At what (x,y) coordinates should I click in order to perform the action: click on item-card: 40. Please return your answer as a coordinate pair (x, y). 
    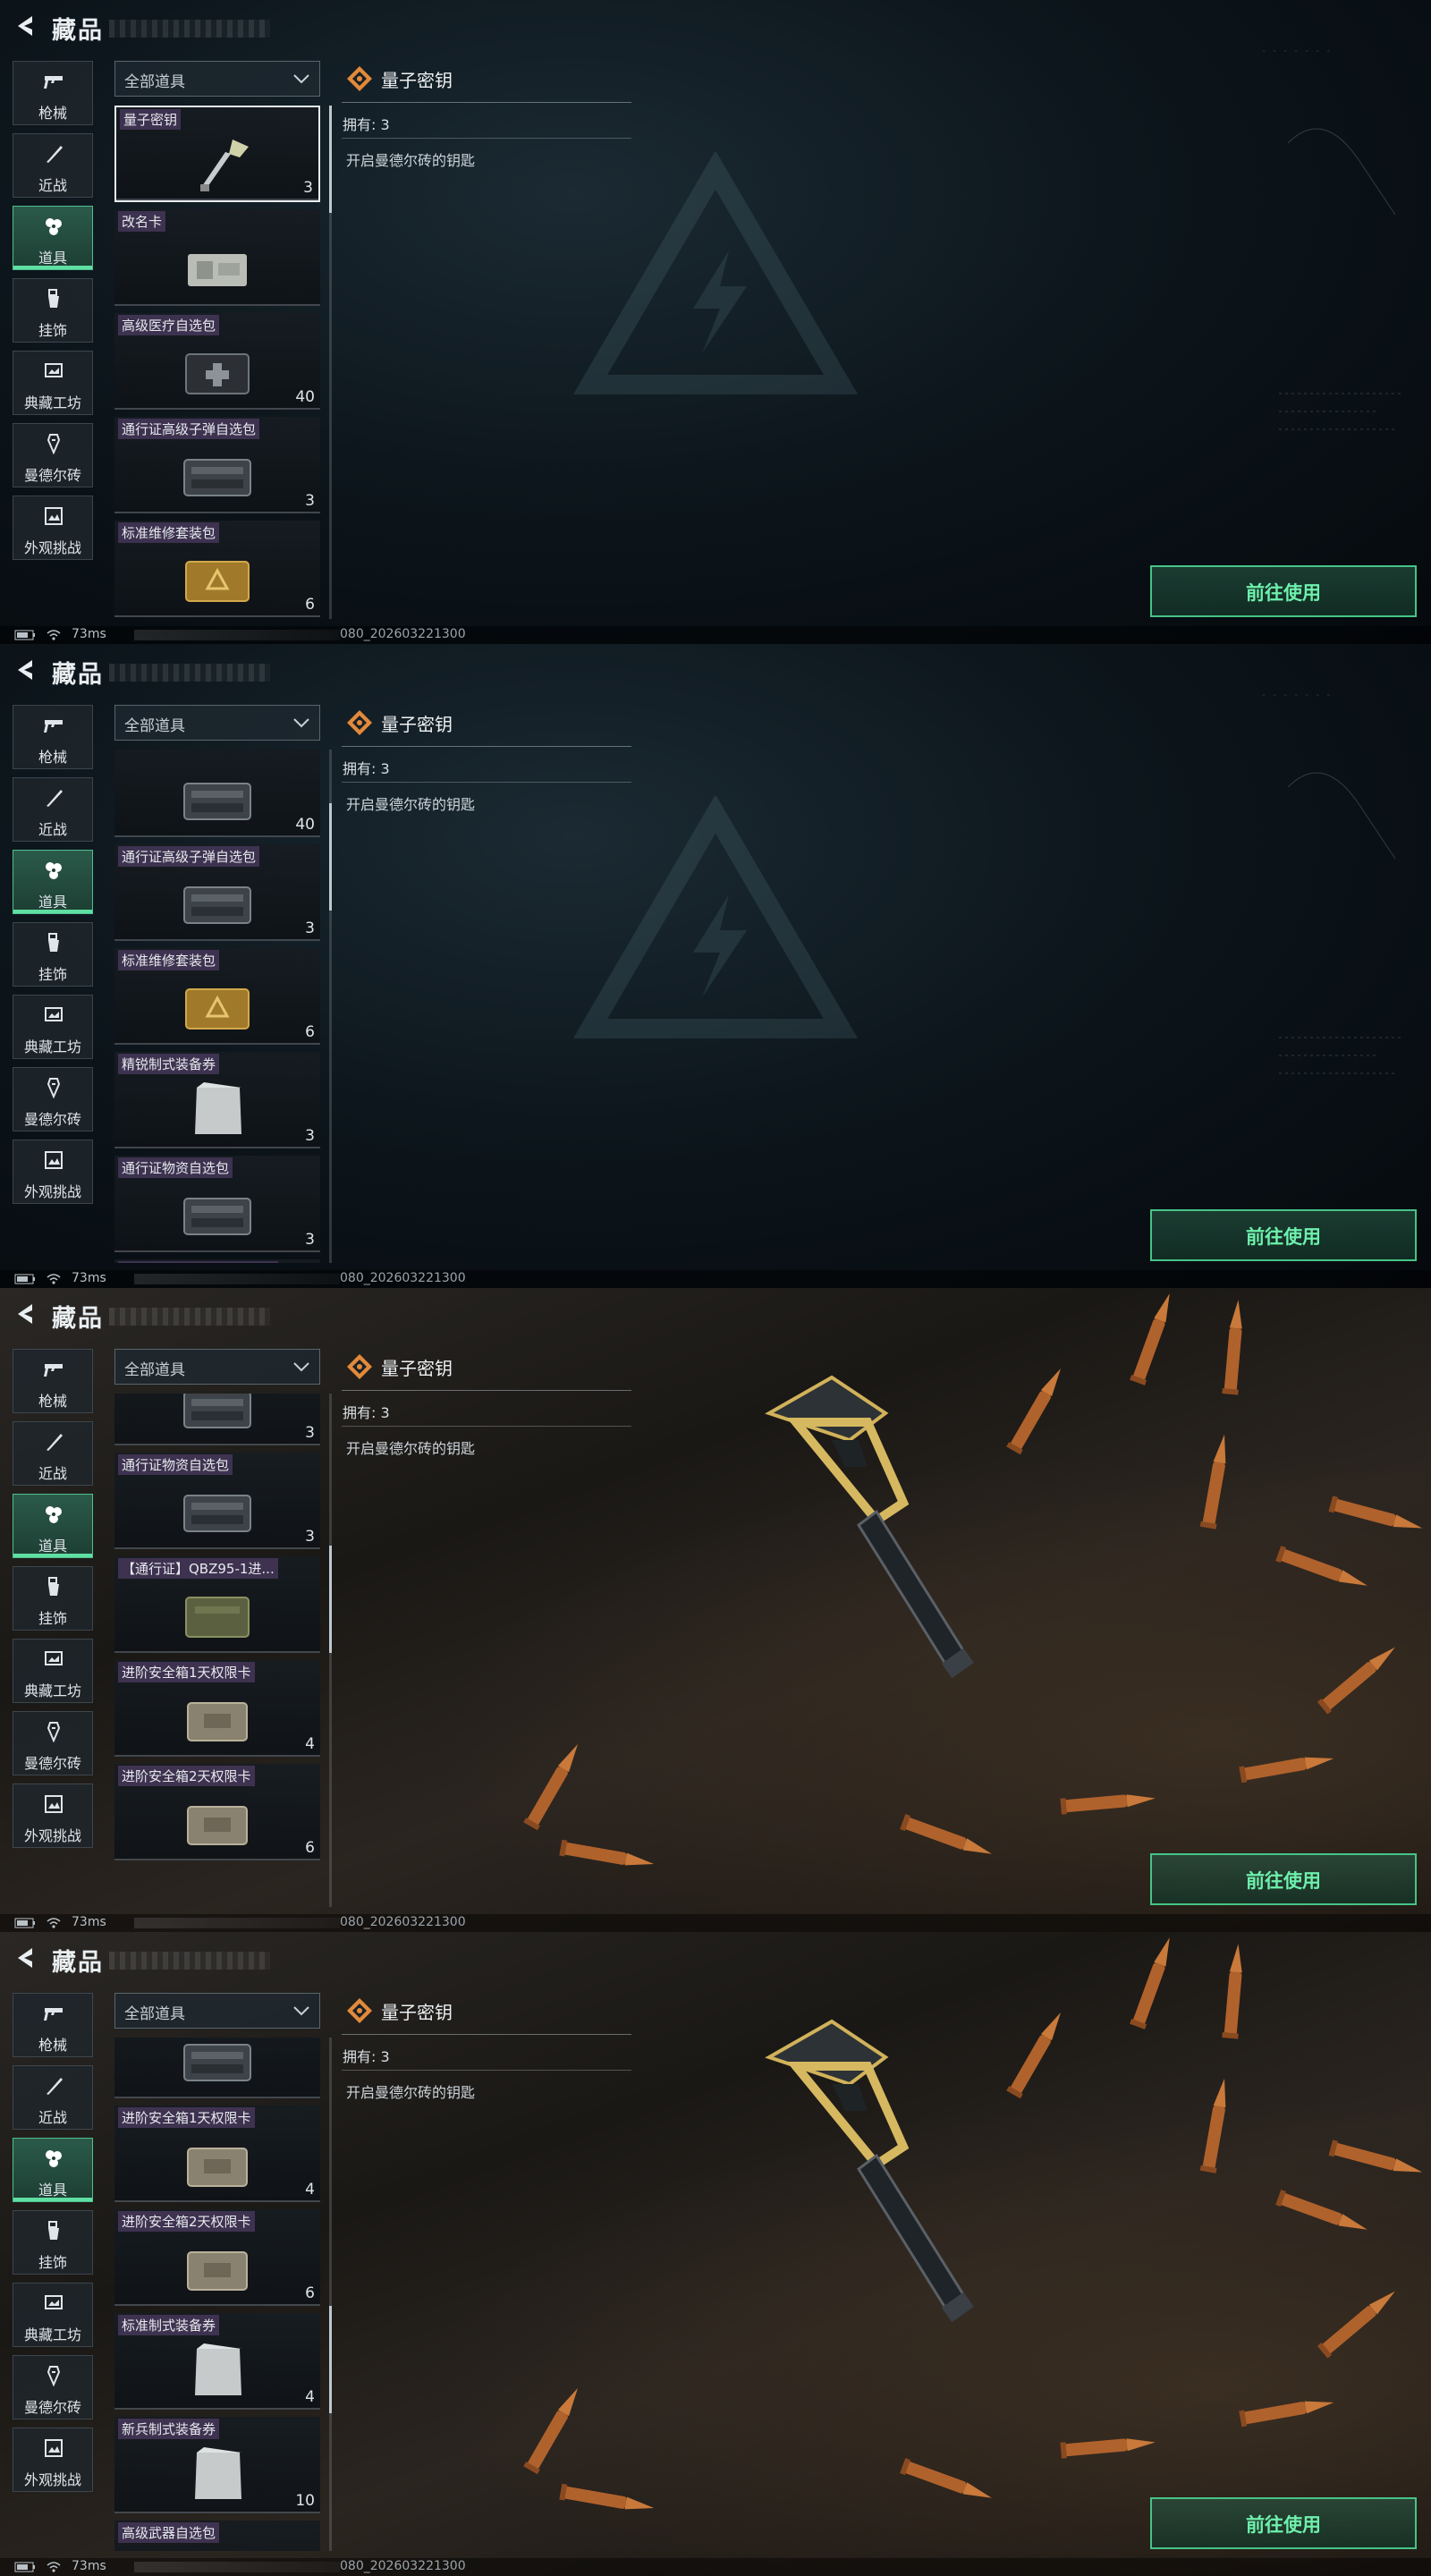
    Looking at the image, I should click on (217, 793).